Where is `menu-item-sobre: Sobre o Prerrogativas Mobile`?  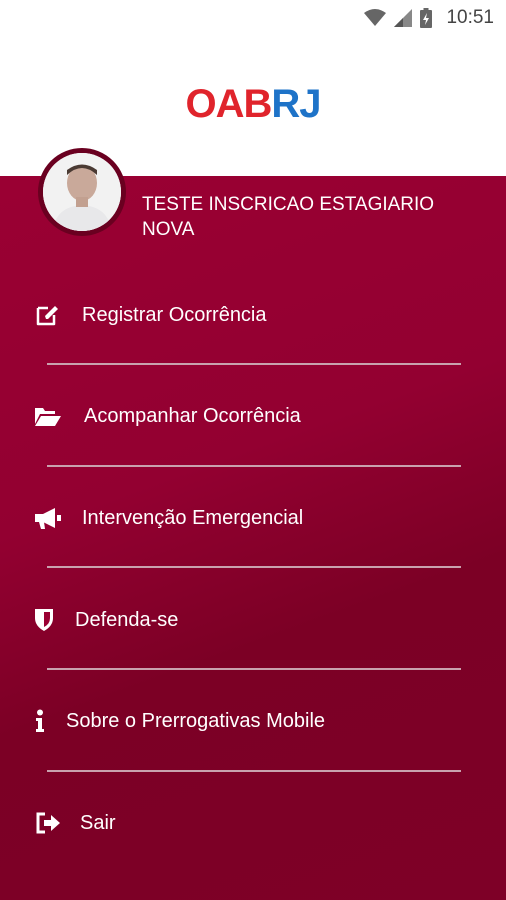
menu-item-sobre: Sobre o Prerrogativas Mobile is located at coordinates (253, 721).